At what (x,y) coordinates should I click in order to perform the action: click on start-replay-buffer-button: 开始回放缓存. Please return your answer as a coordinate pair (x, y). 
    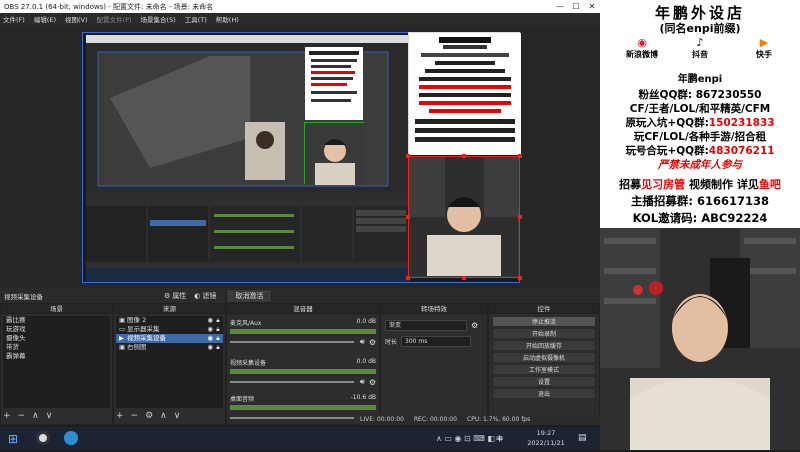
    Looking at the image, I should click on (544, 345).